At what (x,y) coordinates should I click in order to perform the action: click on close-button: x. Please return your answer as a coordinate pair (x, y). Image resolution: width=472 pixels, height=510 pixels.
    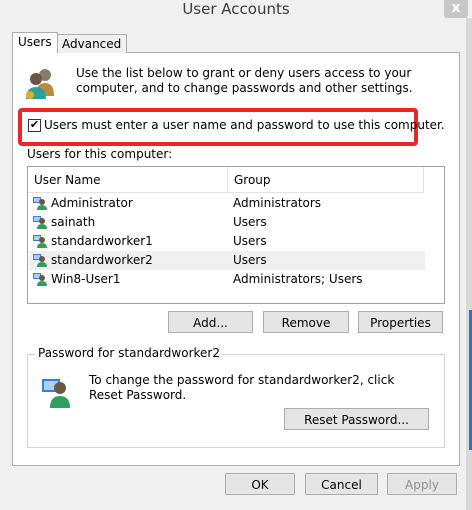
    Looking at the image, I should click on (456, 9).